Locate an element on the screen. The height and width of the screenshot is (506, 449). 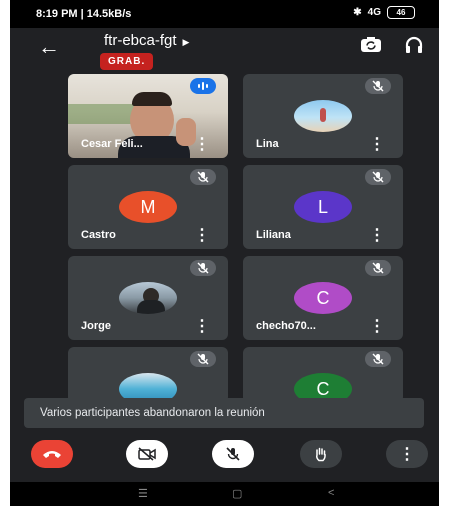
speaking-icon is located at coordinates (203, 86).